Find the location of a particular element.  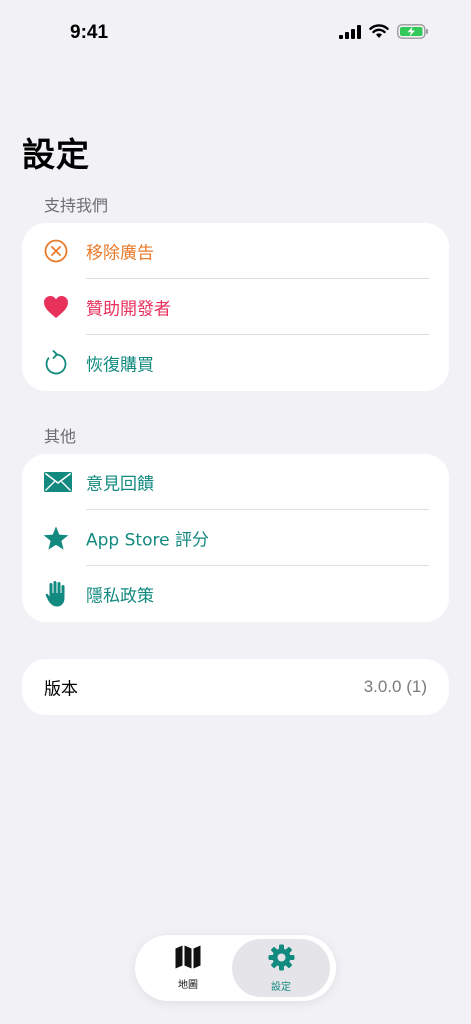

envelope-icon is located at coordinates (58, 482).